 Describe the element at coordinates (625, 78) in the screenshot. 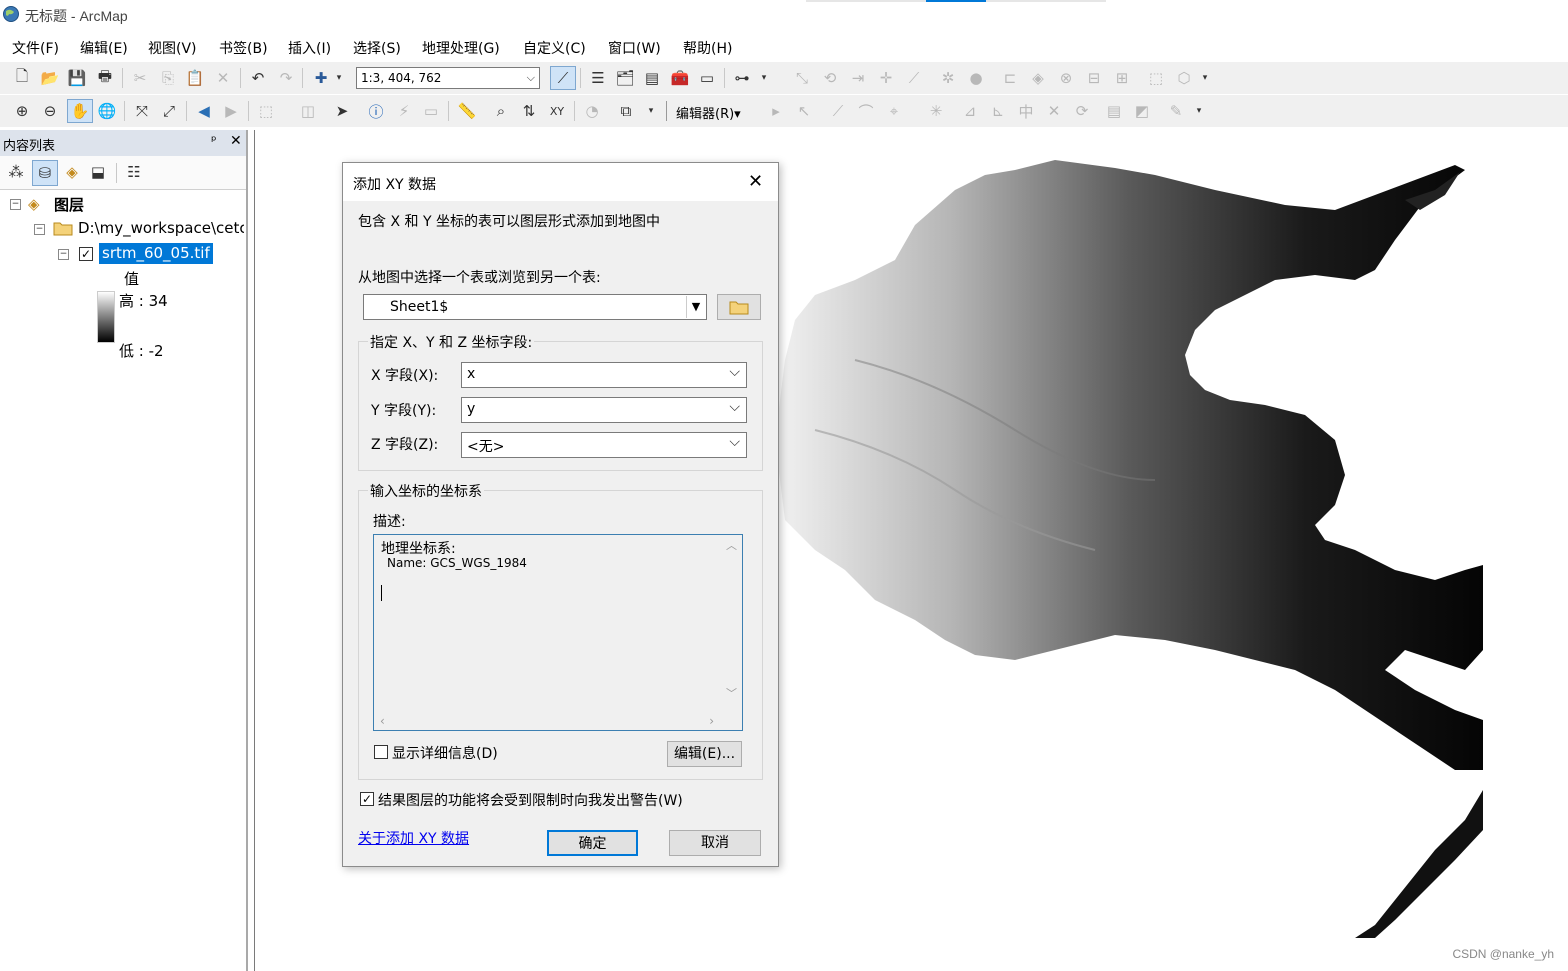

I see `catalog-window-icon: 🗂` at that location.